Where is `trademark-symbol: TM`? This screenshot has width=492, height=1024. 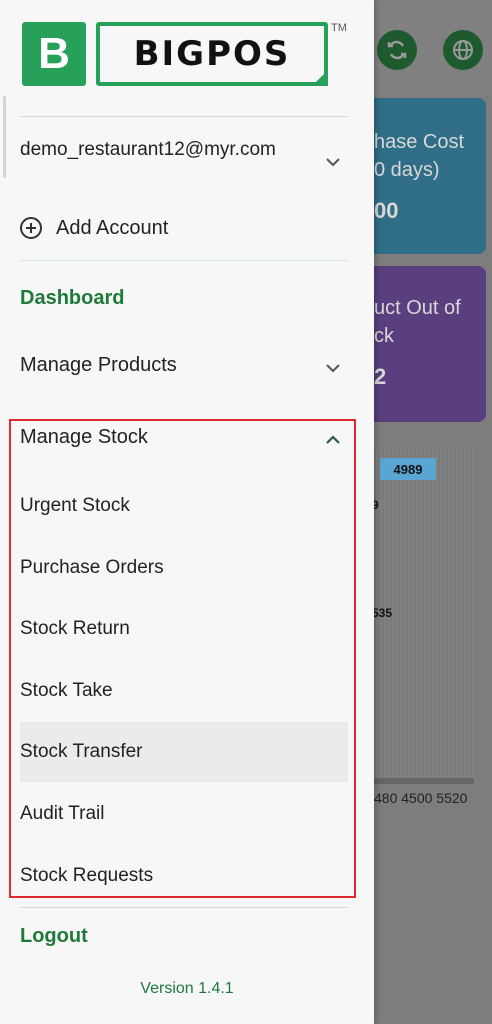
trademark-symbol: TM is located at coordinates (339, 28).